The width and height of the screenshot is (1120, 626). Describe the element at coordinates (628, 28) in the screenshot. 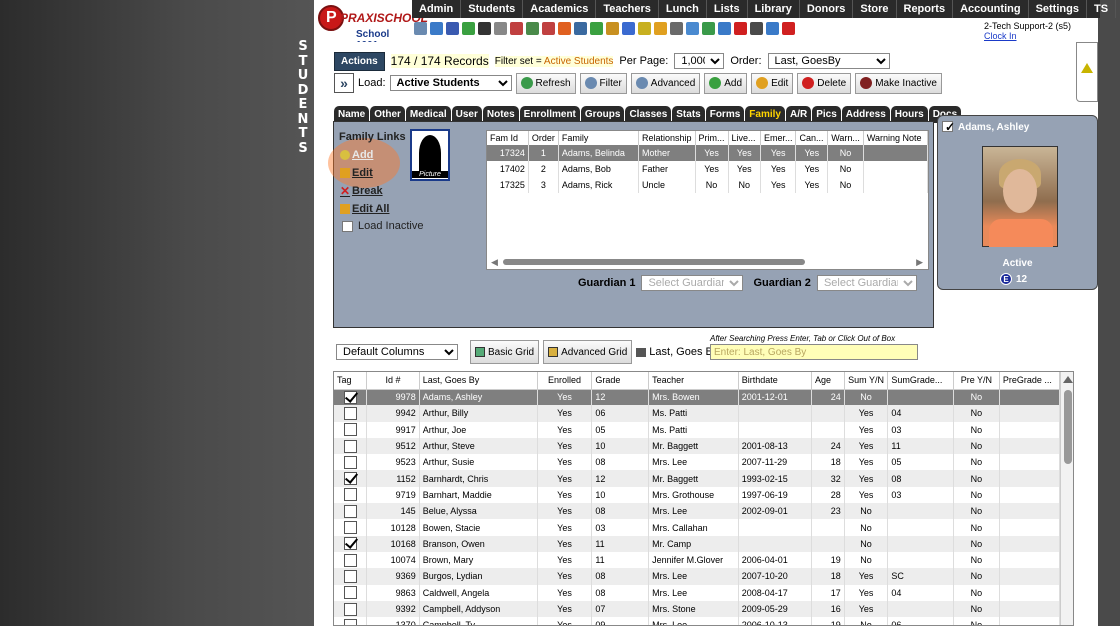

I see `quick-tool-14-icon` at that location.